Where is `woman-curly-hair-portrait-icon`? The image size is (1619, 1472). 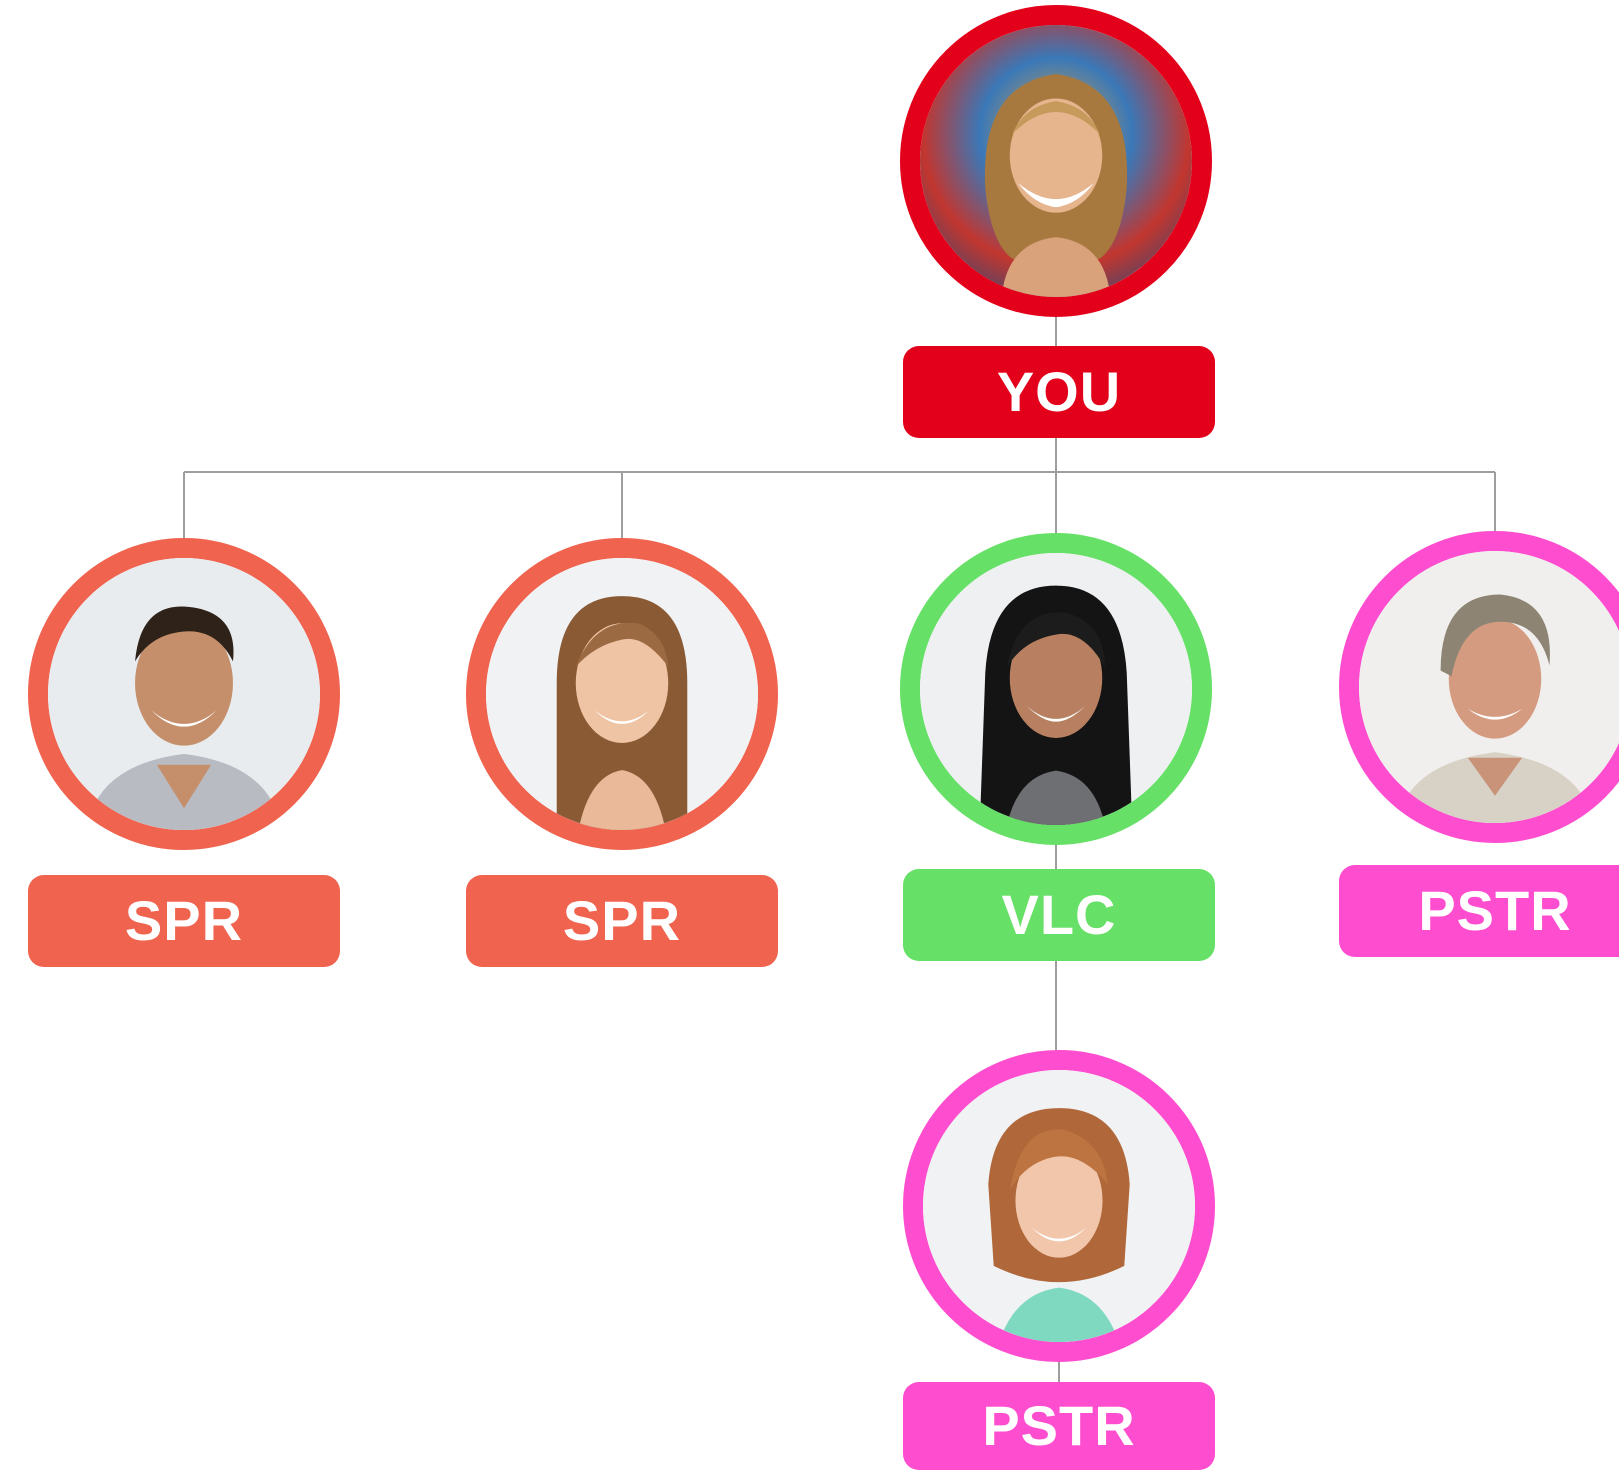
woman-curly-hair-portrait-icon is located at coordinates (1056, 161).